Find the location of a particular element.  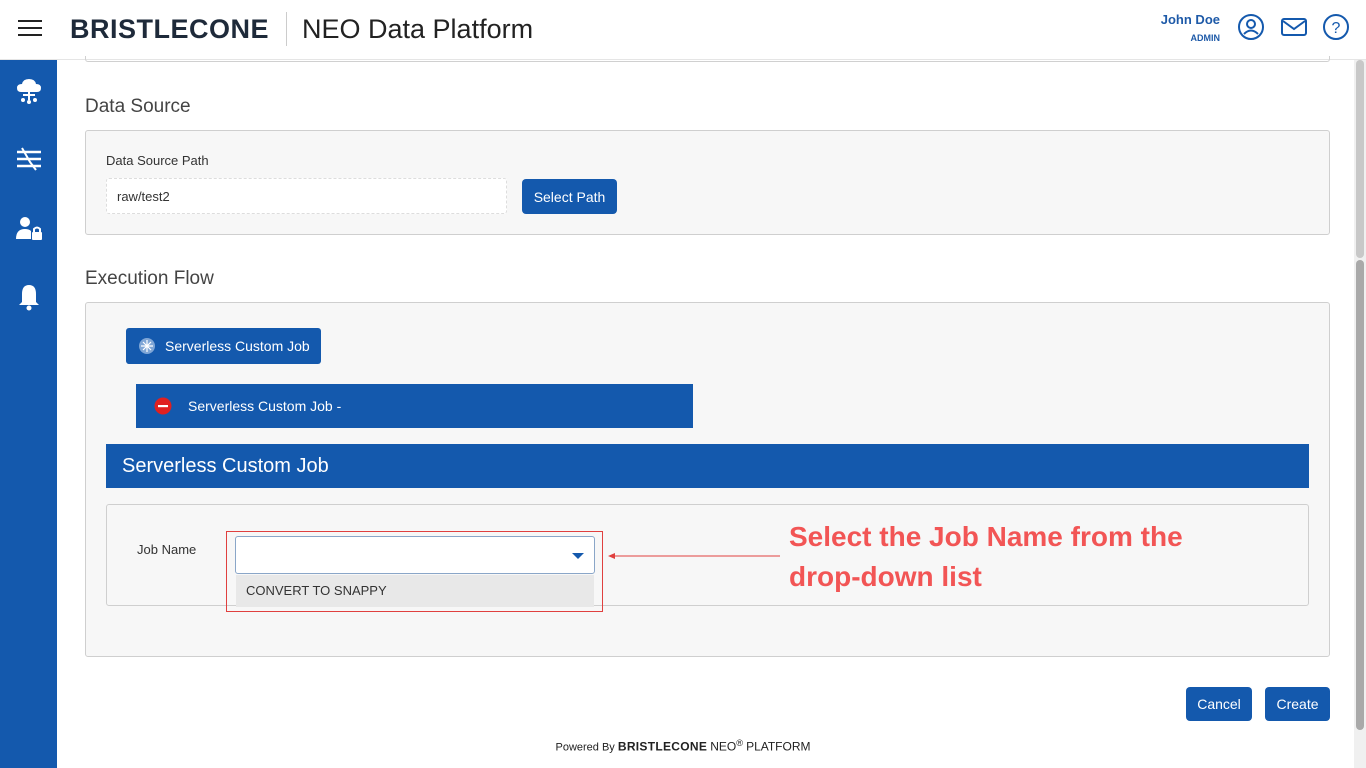

account-circle-icon is located at coordinates (1251, 27).